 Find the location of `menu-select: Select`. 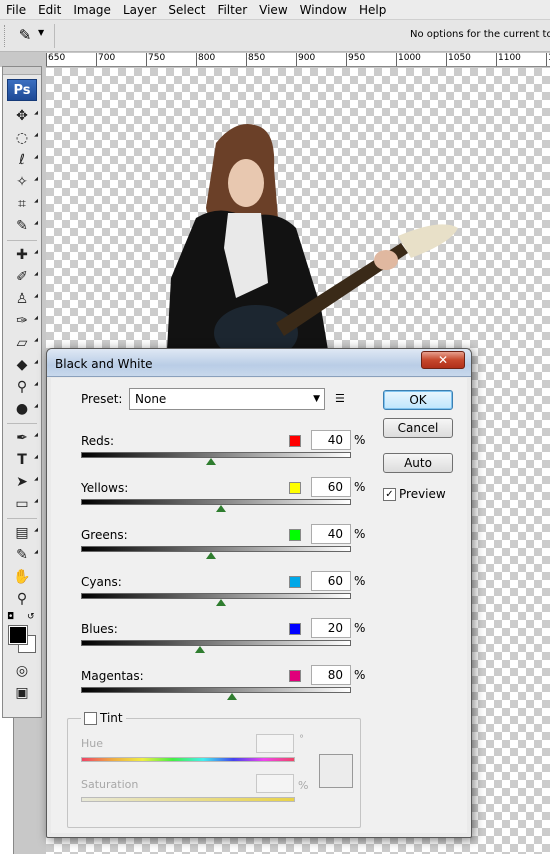

menu-select: Select is located at coordinates (186, 10).